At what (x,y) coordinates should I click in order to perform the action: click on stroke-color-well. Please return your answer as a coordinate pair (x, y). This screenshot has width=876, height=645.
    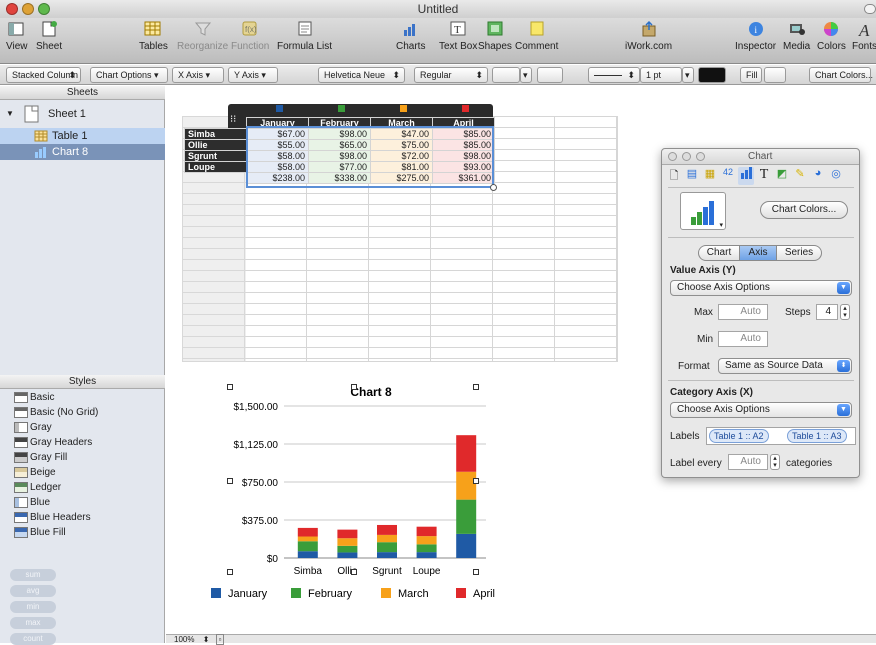
    Looking at the image, I should click on (712, 75).